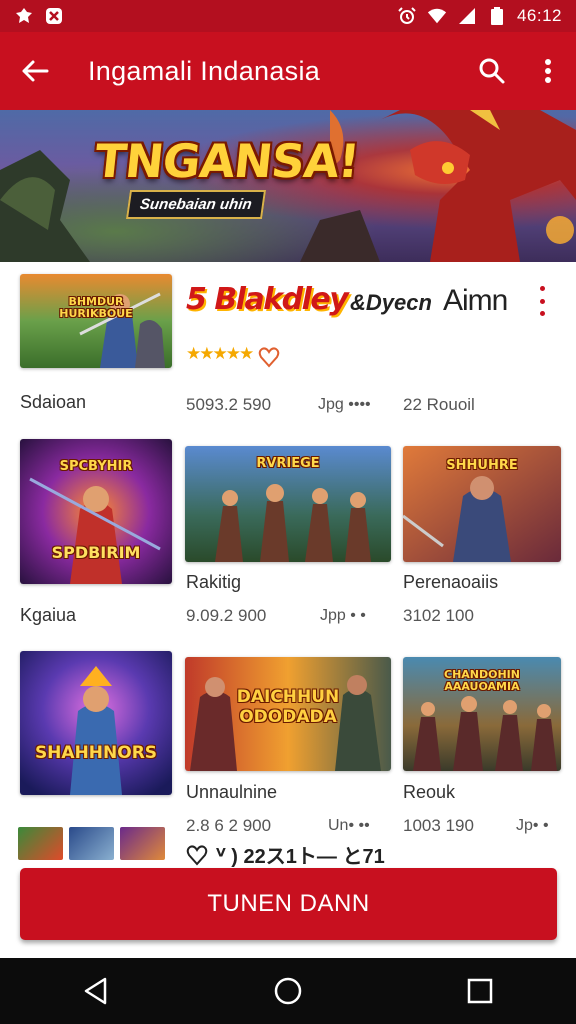 The height and width of the screenshot is (1024, 576). What do you see at coordinates (451, 582) in the screenshot?
I see `game-tile-3-label: Perenaoaiis` at bounding box center [451, 582].